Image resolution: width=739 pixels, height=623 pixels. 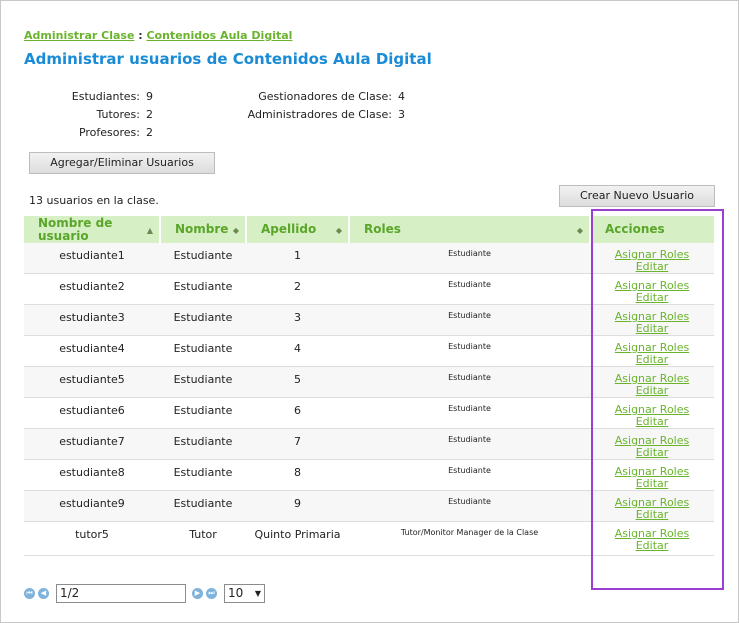 I want to click on cell-last-name: 2, so click(x=297, y=289).